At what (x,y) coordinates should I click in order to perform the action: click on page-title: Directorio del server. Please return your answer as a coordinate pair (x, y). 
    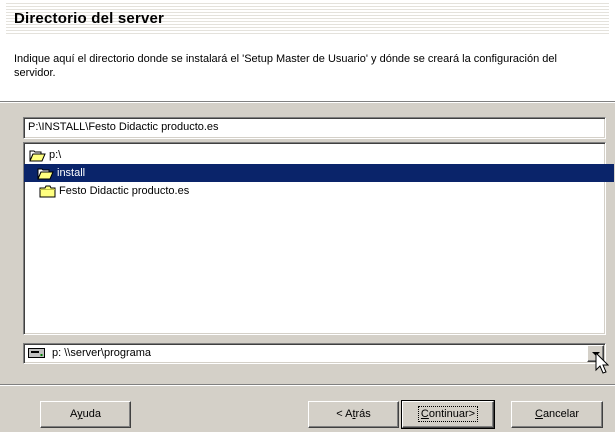
    Looking at the image, I should click on (89, 18).